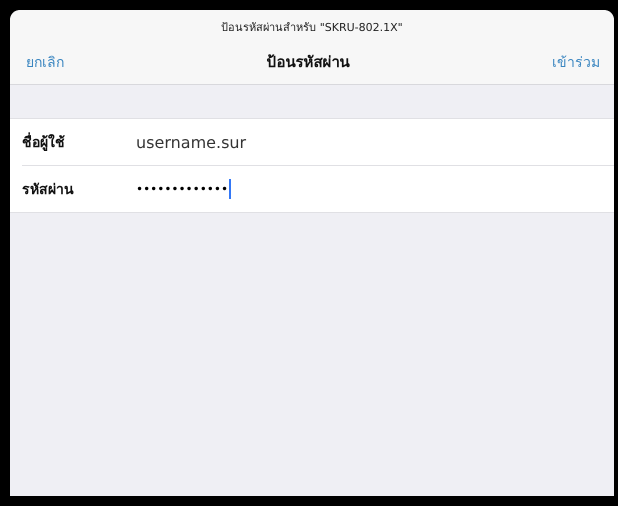 Image resolution: width=618 pixels, height=506 pixels. What do you see at coordinates (312, 28) in the screenshot?
I see `prompt-text: ป้อนรหัสผ่านสำหรับ "SKRU-802.1X"` at bounding box center [312, 28].